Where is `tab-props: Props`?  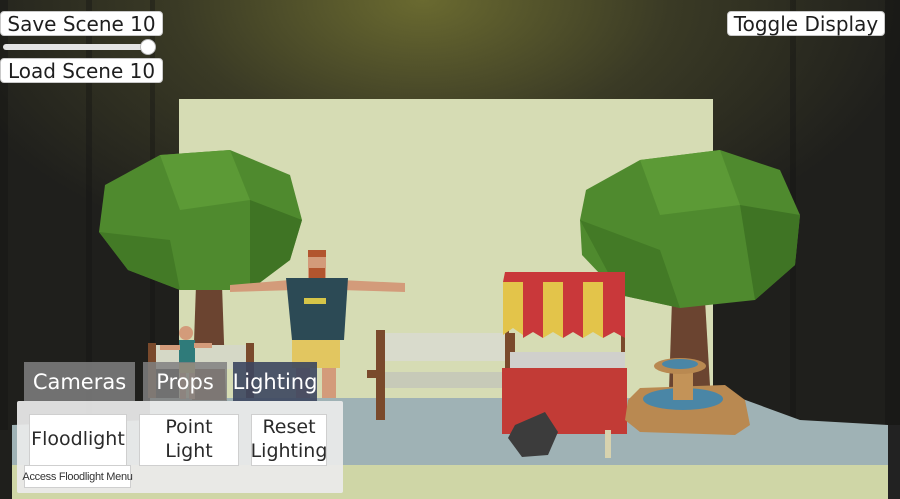 tab-props: Props is located at coordinates (185, 381).